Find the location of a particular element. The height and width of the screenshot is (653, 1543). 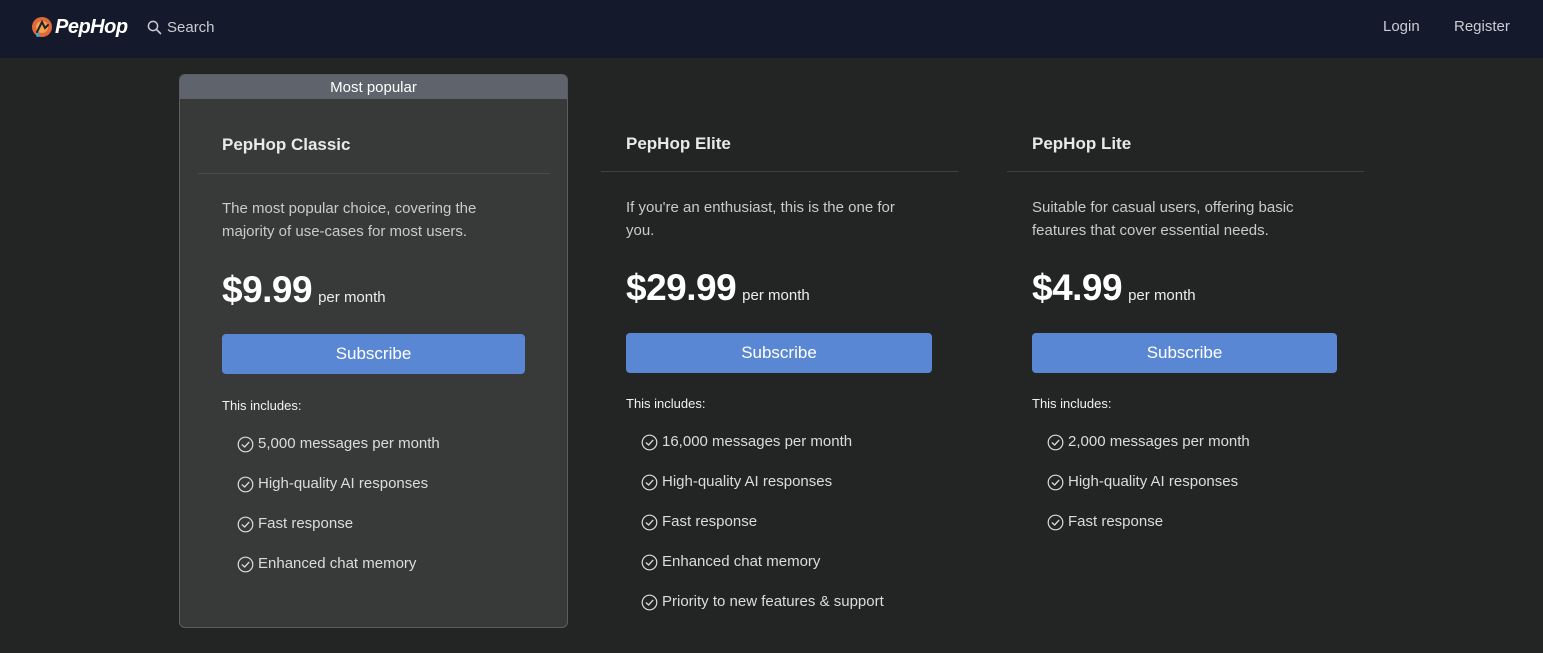

price-row: $9.99 per month is located at coordinates (304, 290).